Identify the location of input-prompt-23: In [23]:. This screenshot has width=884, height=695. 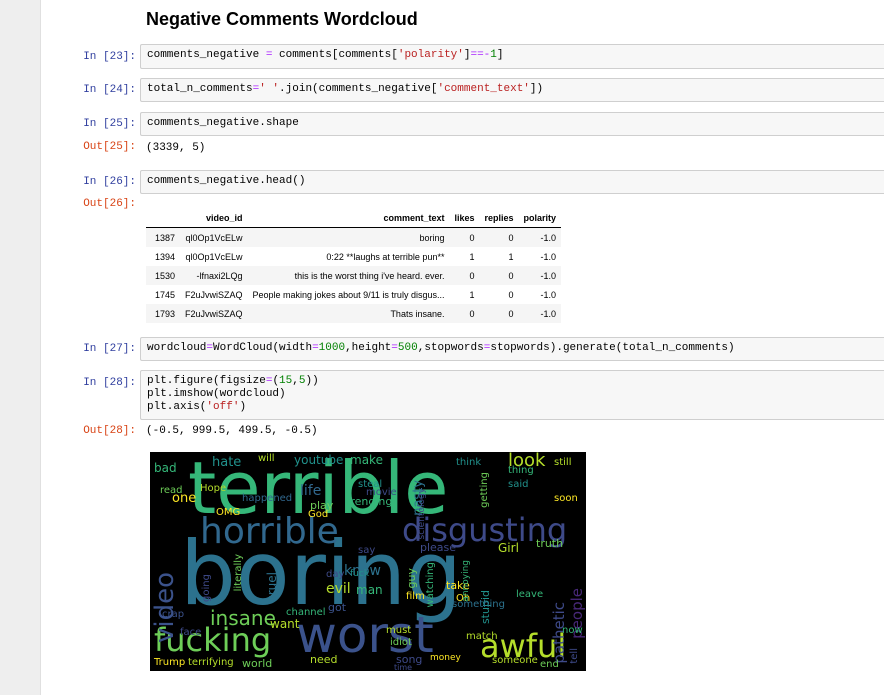
(109, 57).